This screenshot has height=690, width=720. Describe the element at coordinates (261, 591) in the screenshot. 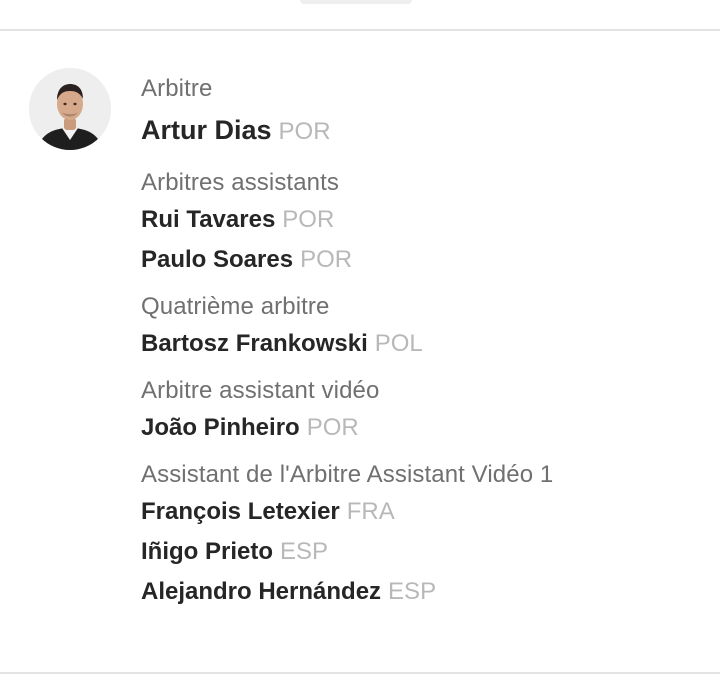

I see `person-name: Alejandro Hernández` at that location.